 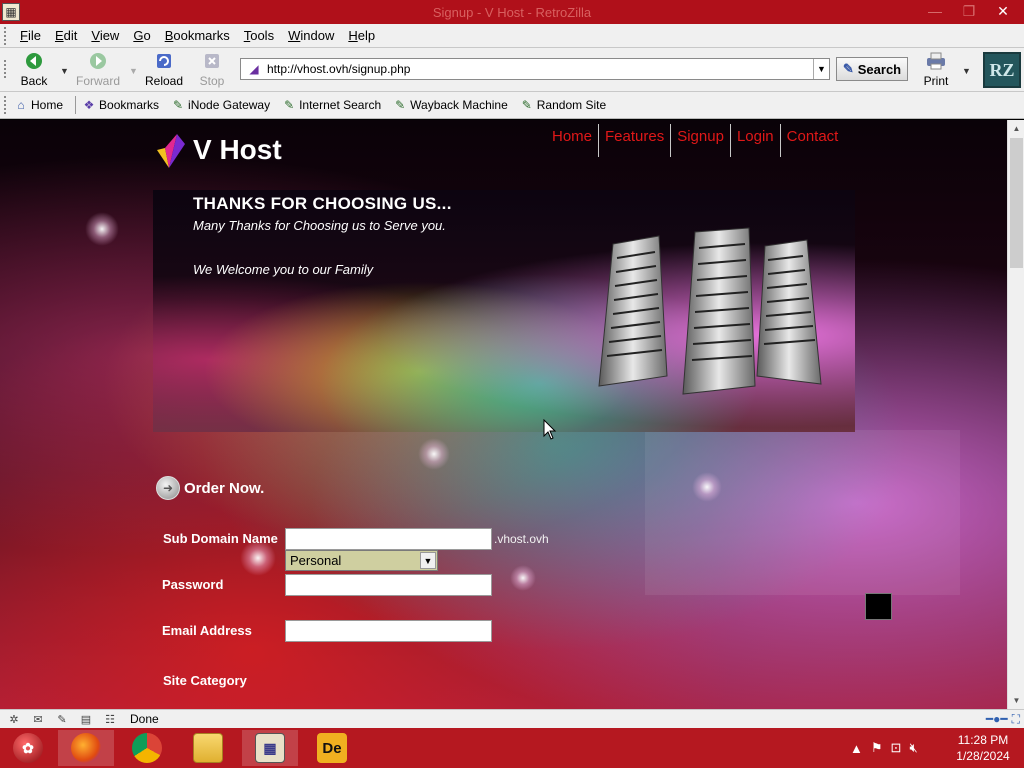 I want to click on start-orb-icon: ✿, so click(x=28, y=748).